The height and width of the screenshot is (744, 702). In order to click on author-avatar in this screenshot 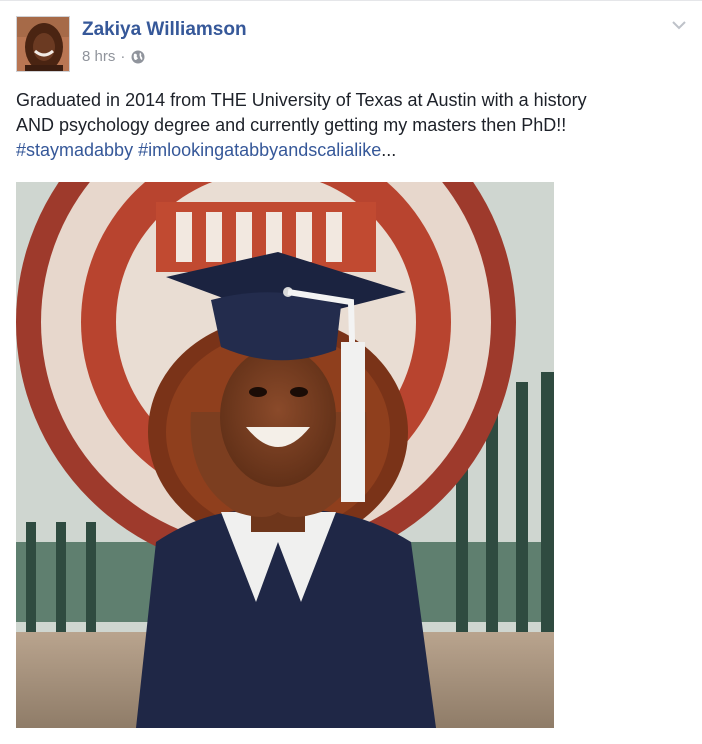, I will do `click(43, 44)`.